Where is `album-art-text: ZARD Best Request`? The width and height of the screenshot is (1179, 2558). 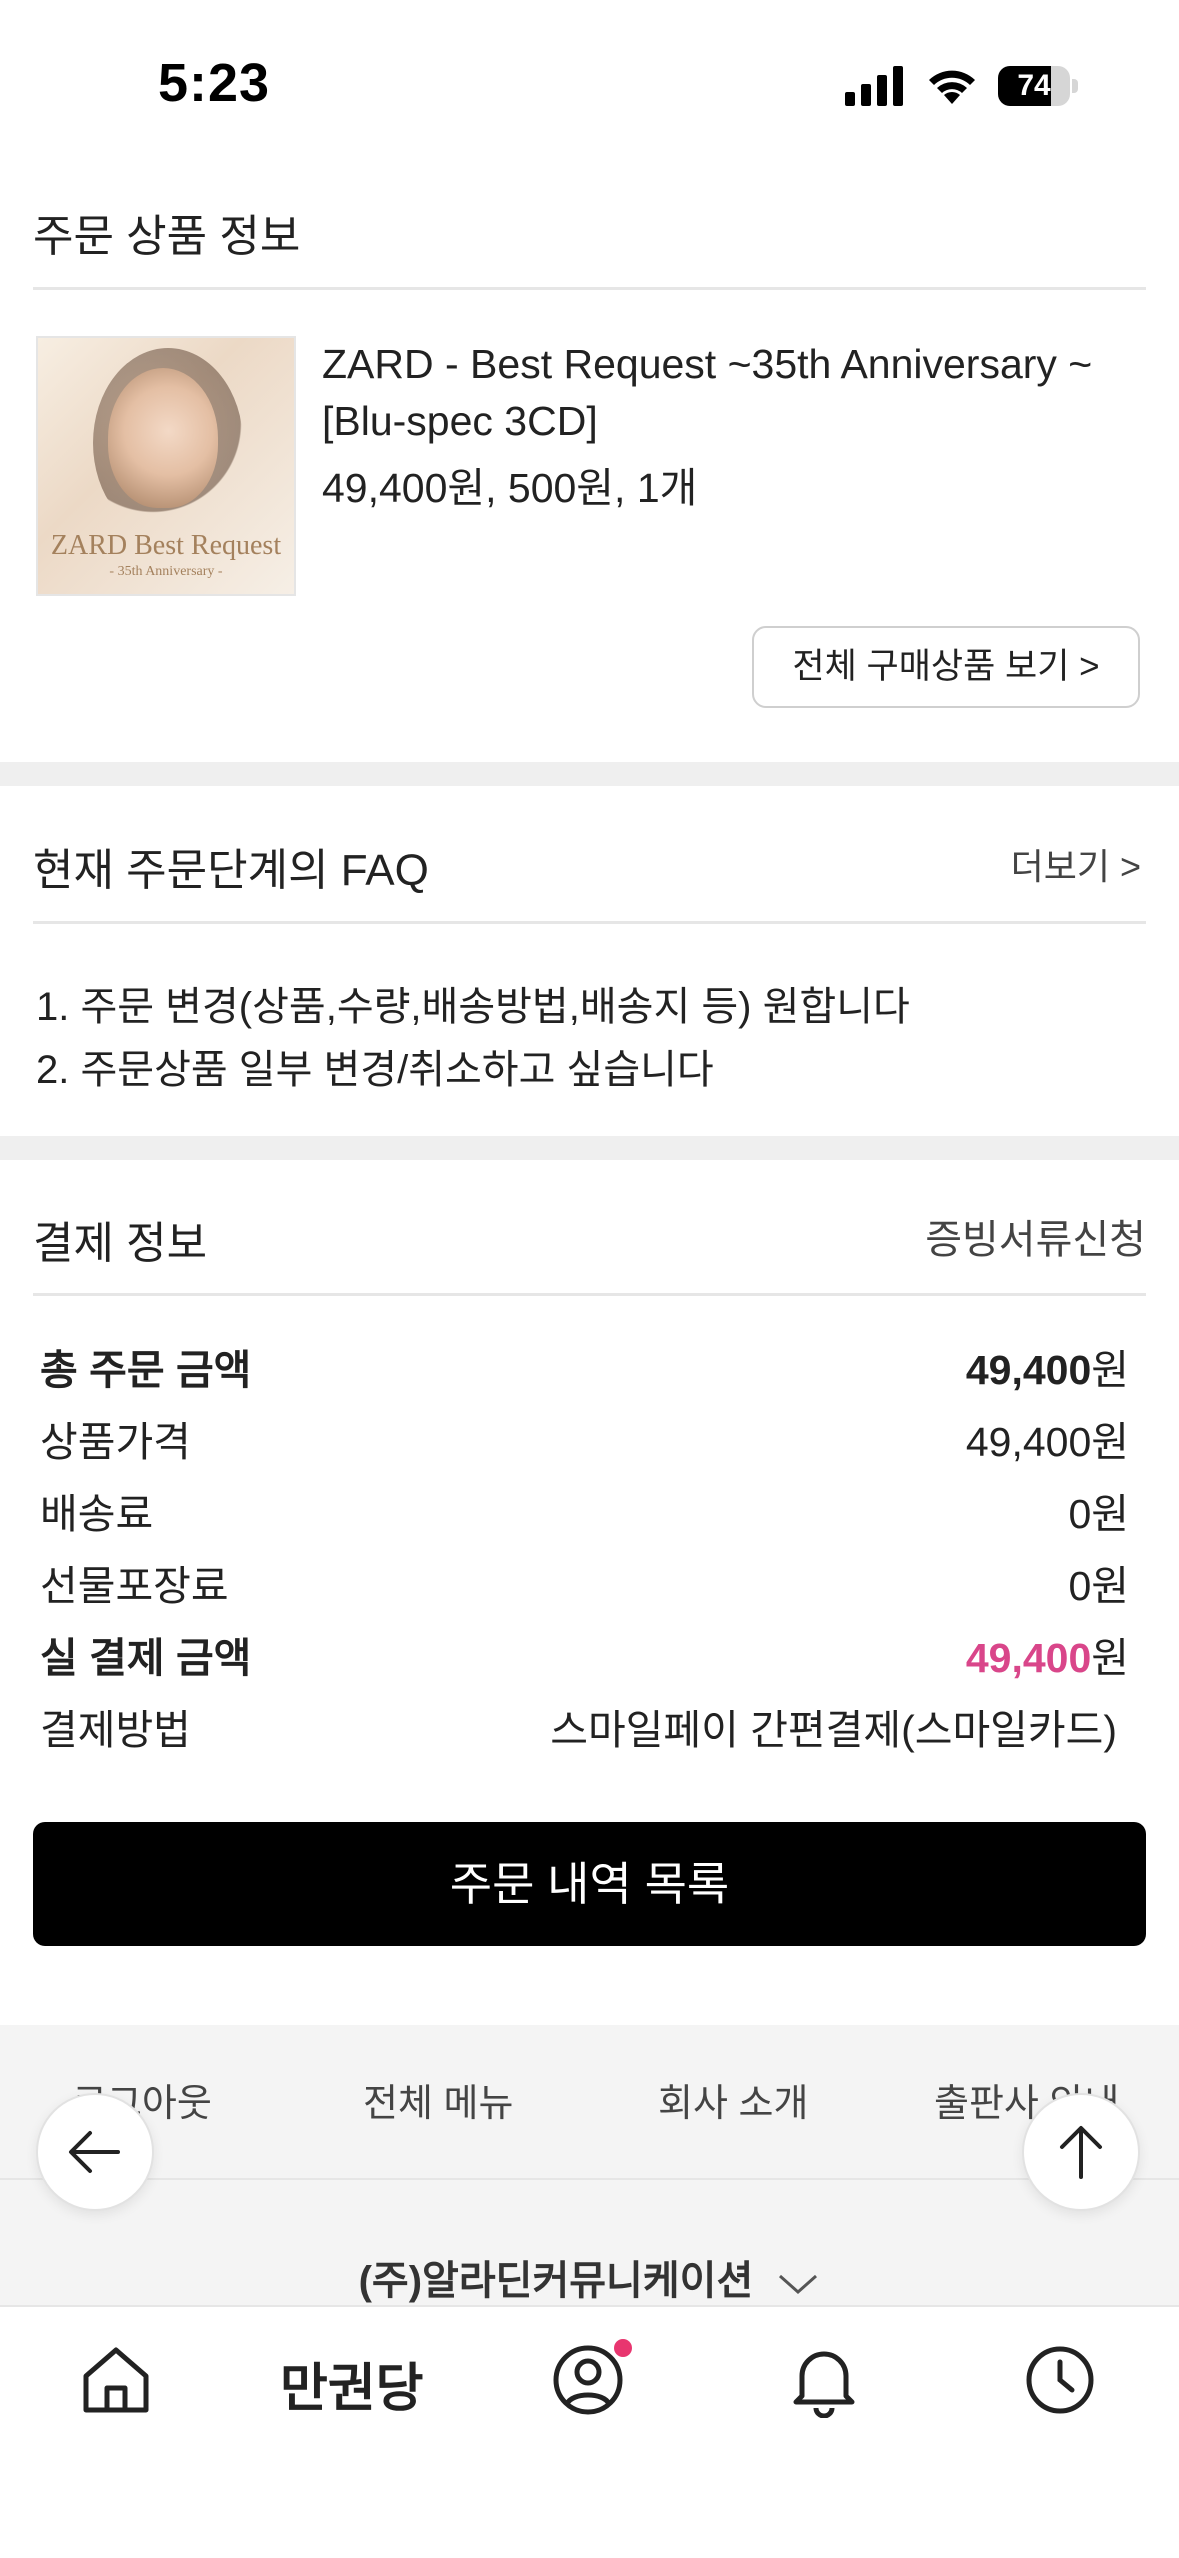
album-art-text: ZARD Best Request is located at coordinates (166, 545).